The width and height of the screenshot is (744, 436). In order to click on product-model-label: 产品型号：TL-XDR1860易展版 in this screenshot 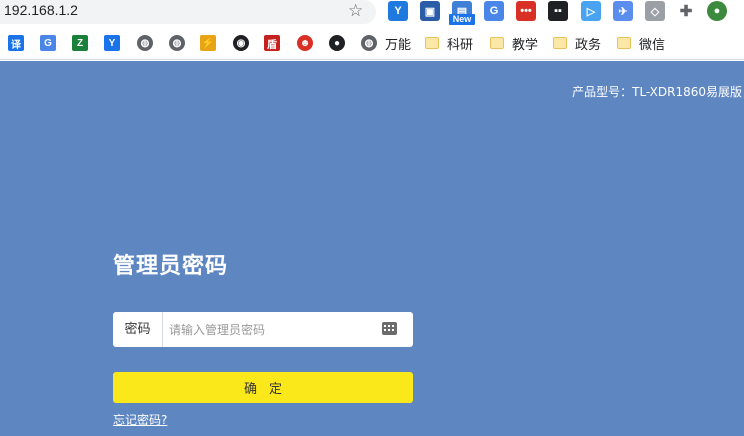, I will do `click(657, 92)`.